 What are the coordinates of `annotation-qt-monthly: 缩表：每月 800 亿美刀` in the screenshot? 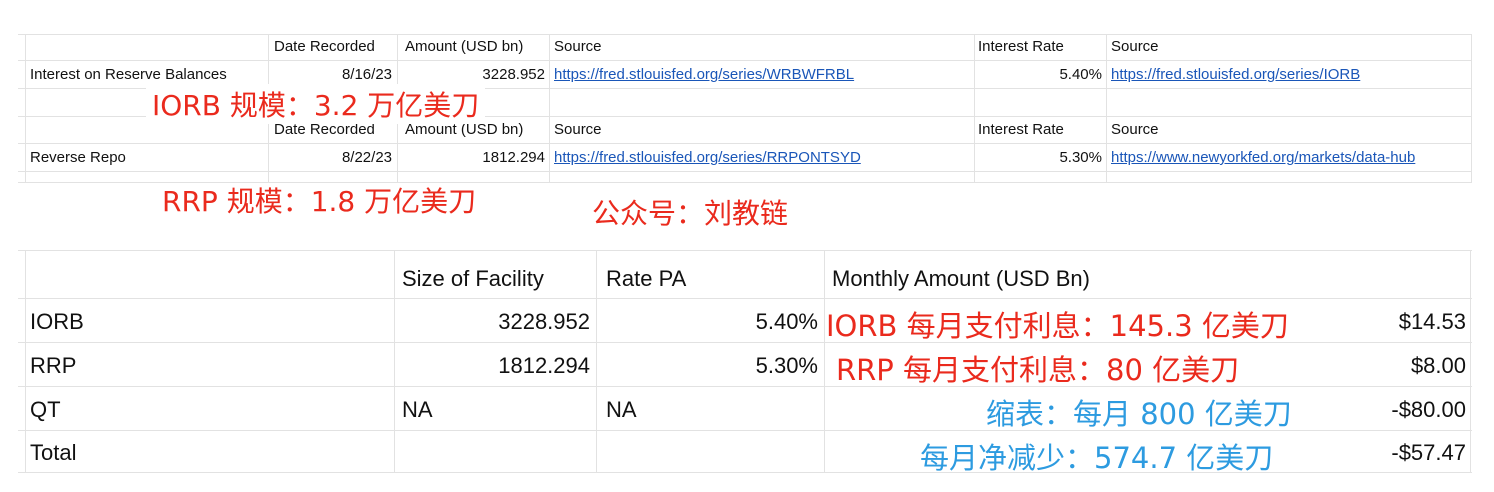 It's located at (1139, 414).